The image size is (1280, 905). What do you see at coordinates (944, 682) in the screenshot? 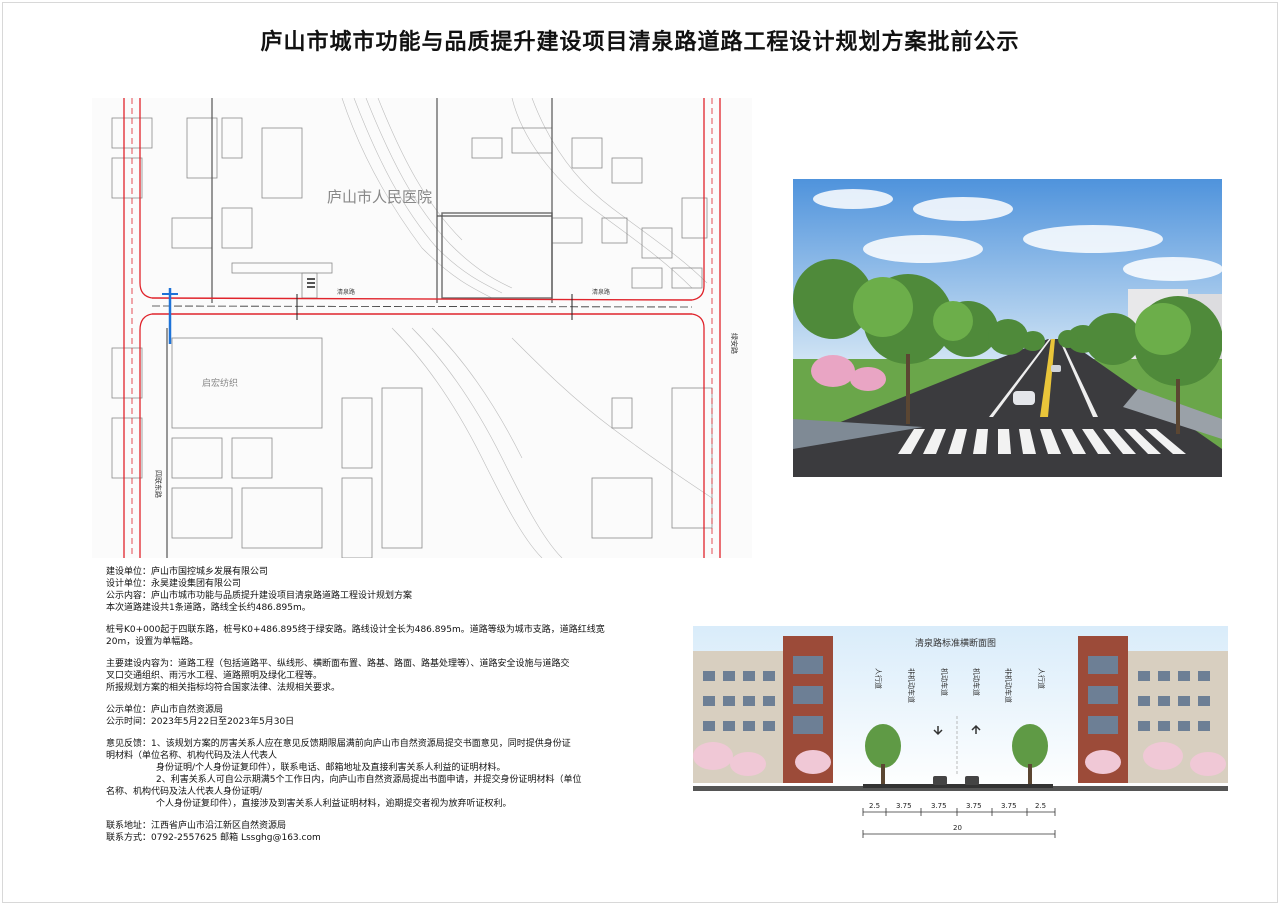
I see `section-lane-label-3: 机动车道` at bounding box center [944, 682].